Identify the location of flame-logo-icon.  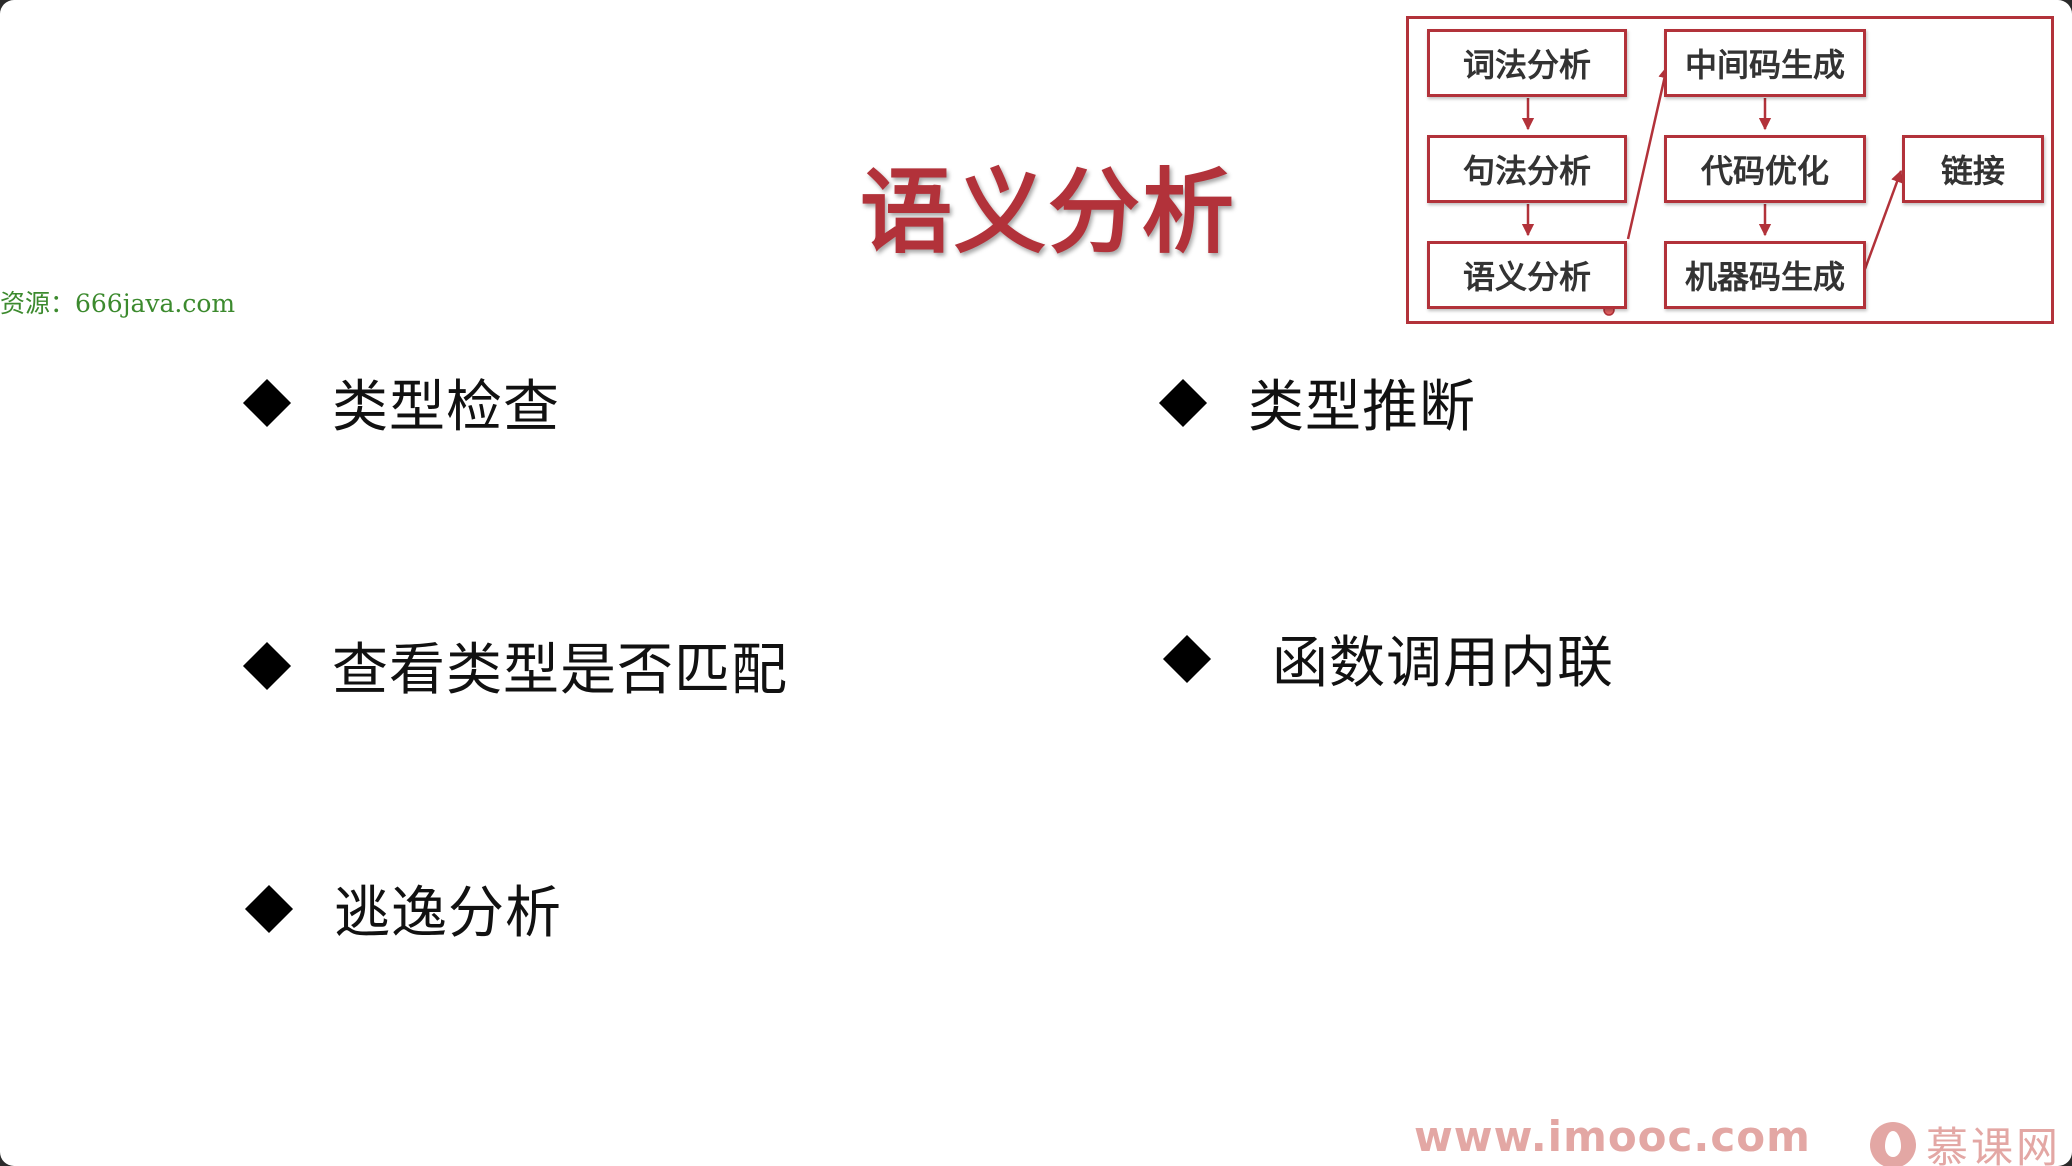
(1893, 1143).